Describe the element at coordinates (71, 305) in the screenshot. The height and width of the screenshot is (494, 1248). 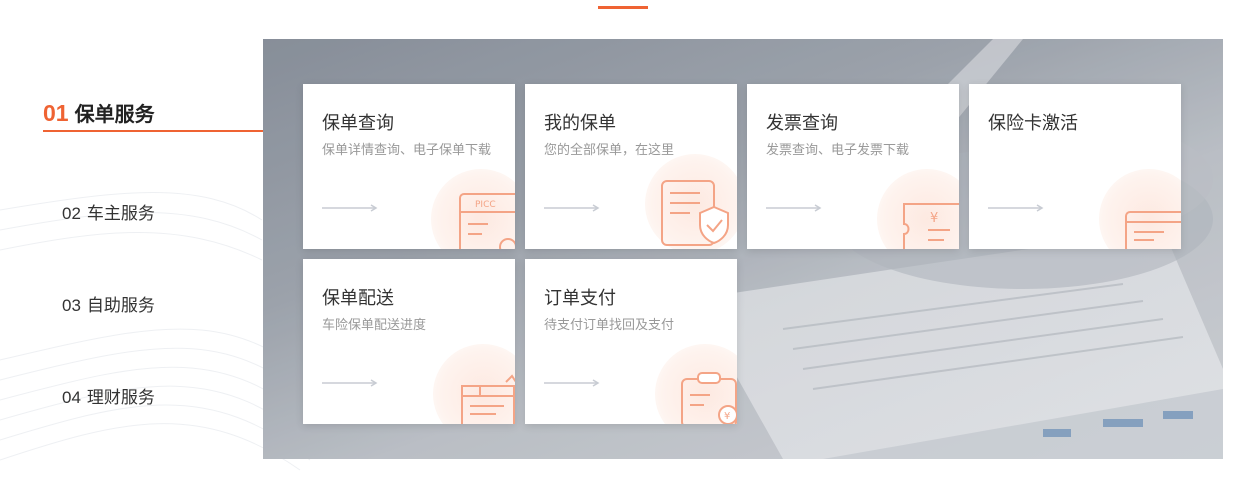
I see `nav-item-number: 03` at that location.